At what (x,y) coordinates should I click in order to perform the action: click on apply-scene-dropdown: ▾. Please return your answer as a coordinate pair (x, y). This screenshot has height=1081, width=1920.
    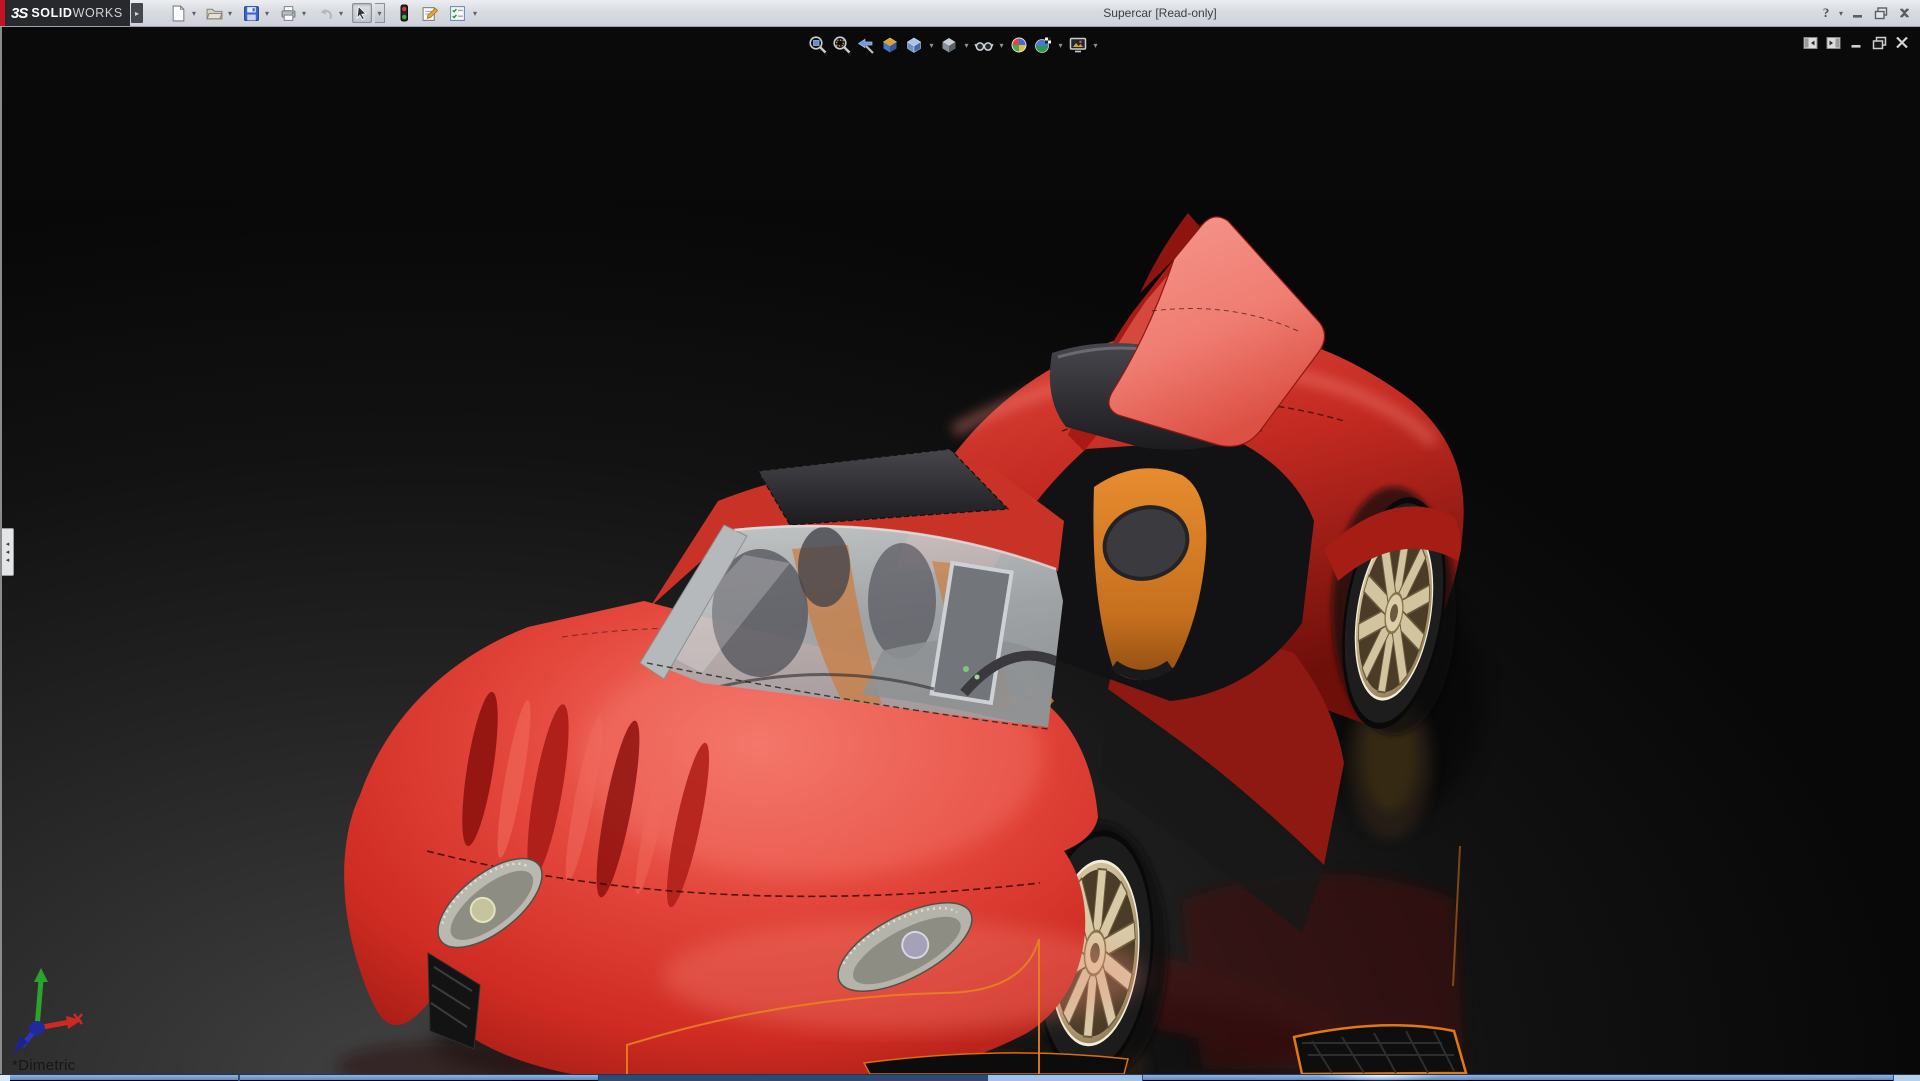
    Looking at the image, I should click on (1060, 45).